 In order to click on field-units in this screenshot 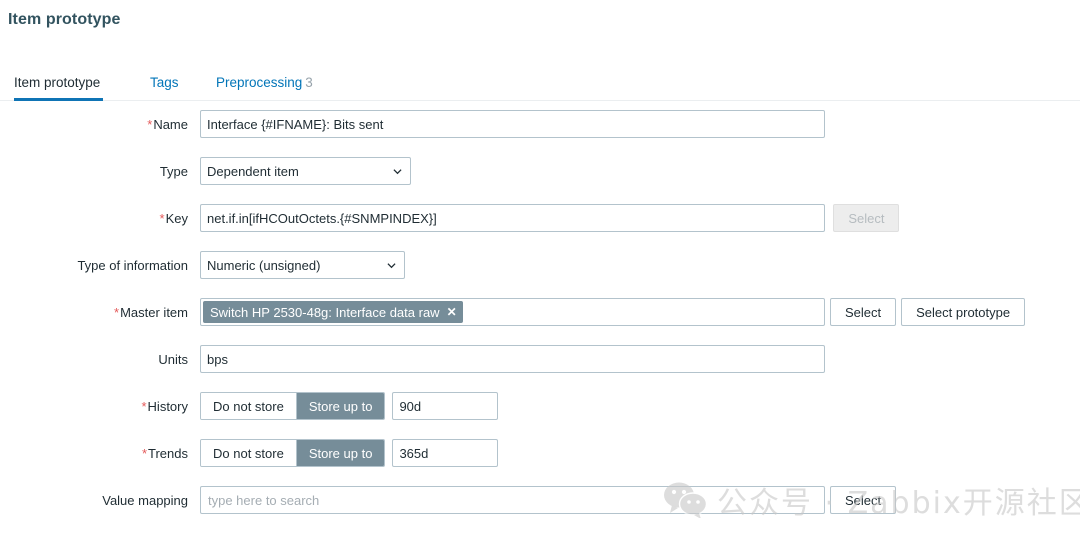, I will do `click(512, 359)`.